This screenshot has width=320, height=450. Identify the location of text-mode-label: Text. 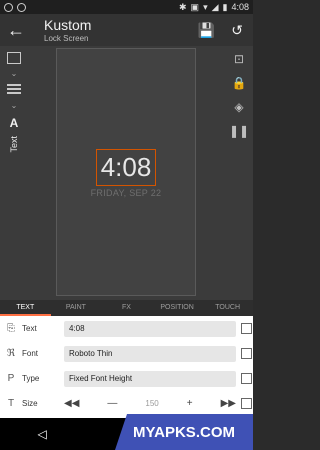
(14, 144).